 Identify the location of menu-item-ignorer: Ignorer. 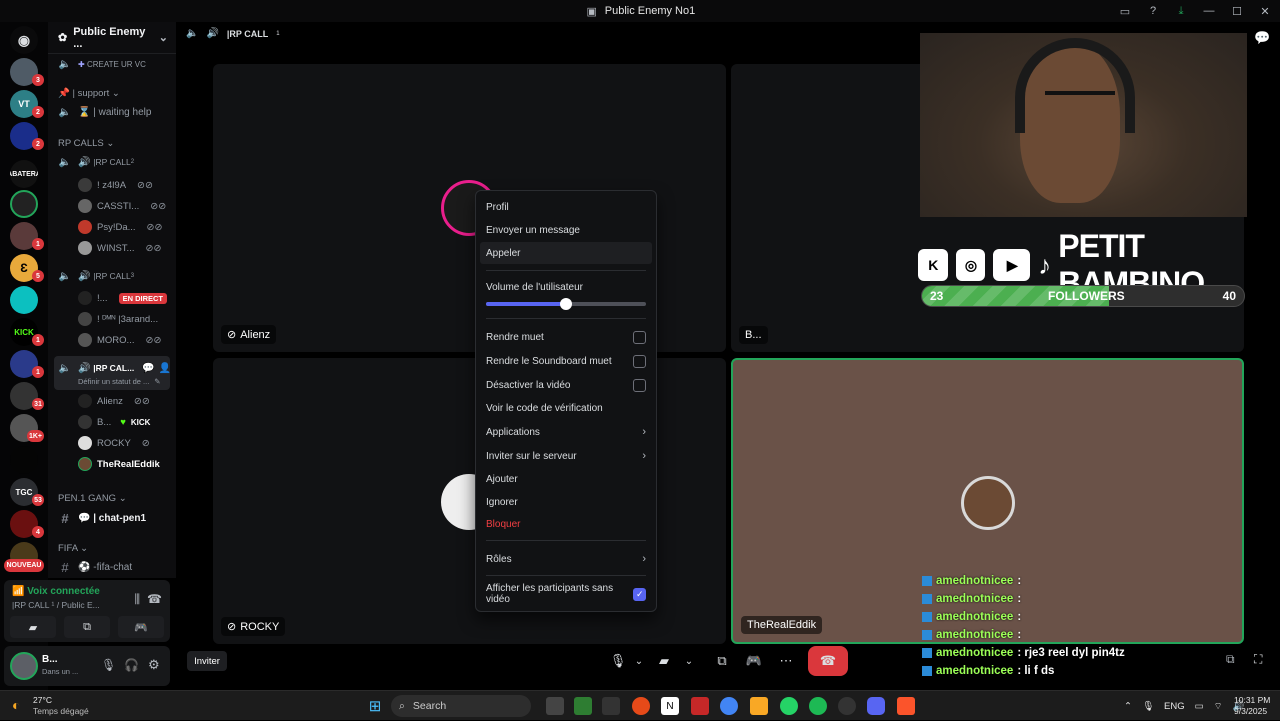
(566, 502).